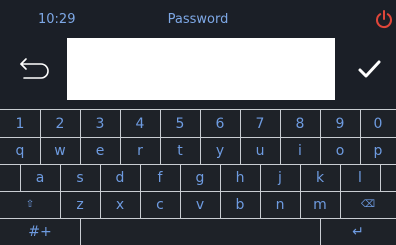  I want to click on key-5: 5, so click(180, 123).